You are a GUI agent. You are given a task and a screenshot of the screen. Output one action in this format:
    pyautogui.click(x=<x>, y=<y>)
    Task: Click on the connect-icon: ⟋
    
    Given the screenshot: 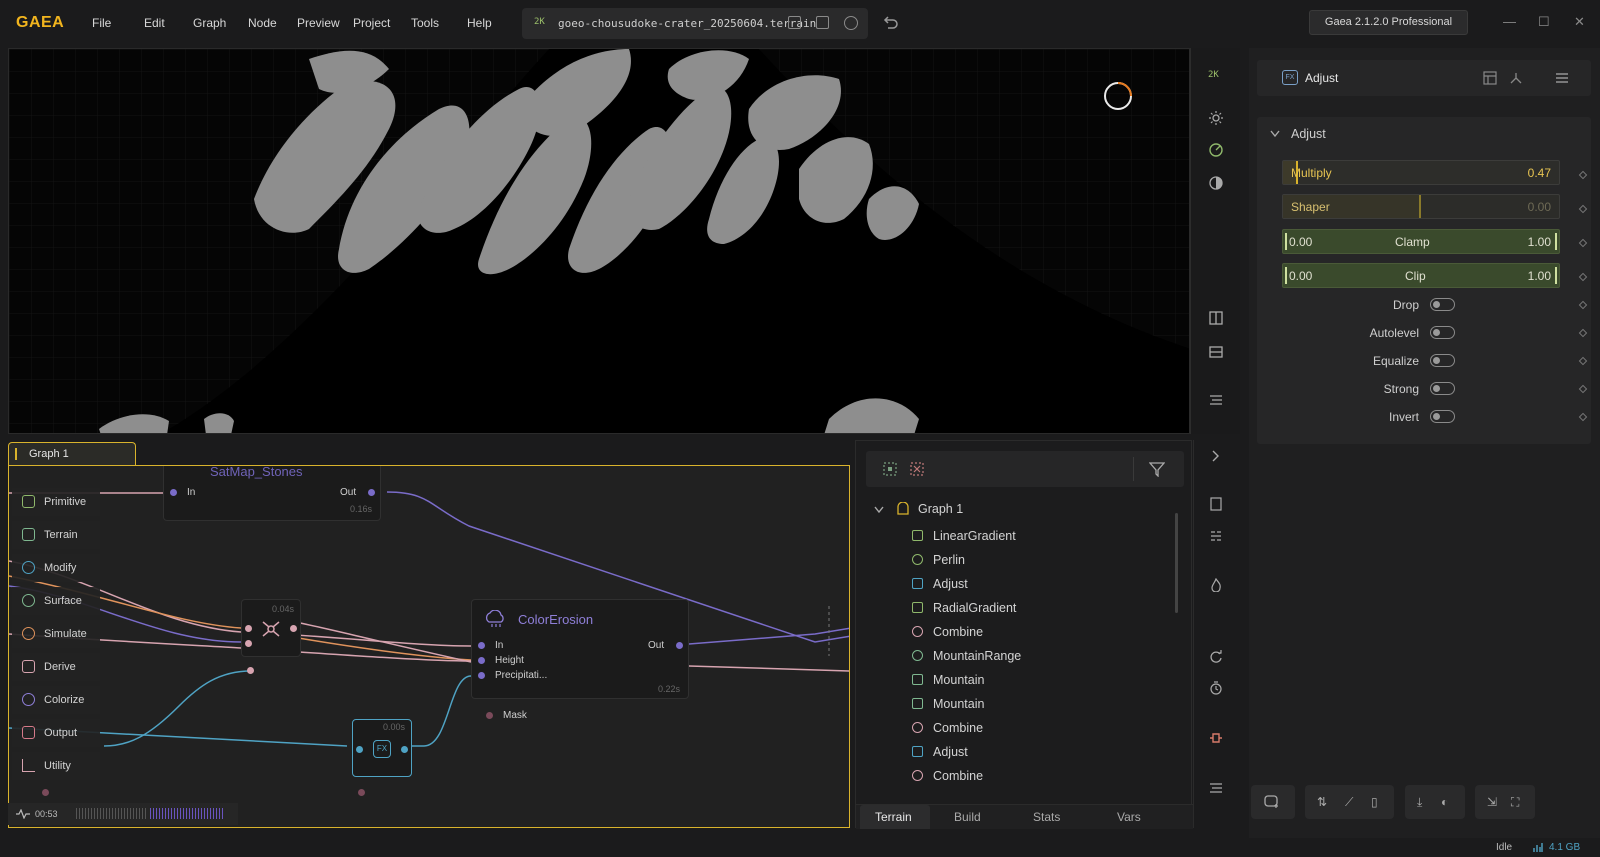 What is the action you would take?
    pyautogui.click(x=1349, y=802)
    